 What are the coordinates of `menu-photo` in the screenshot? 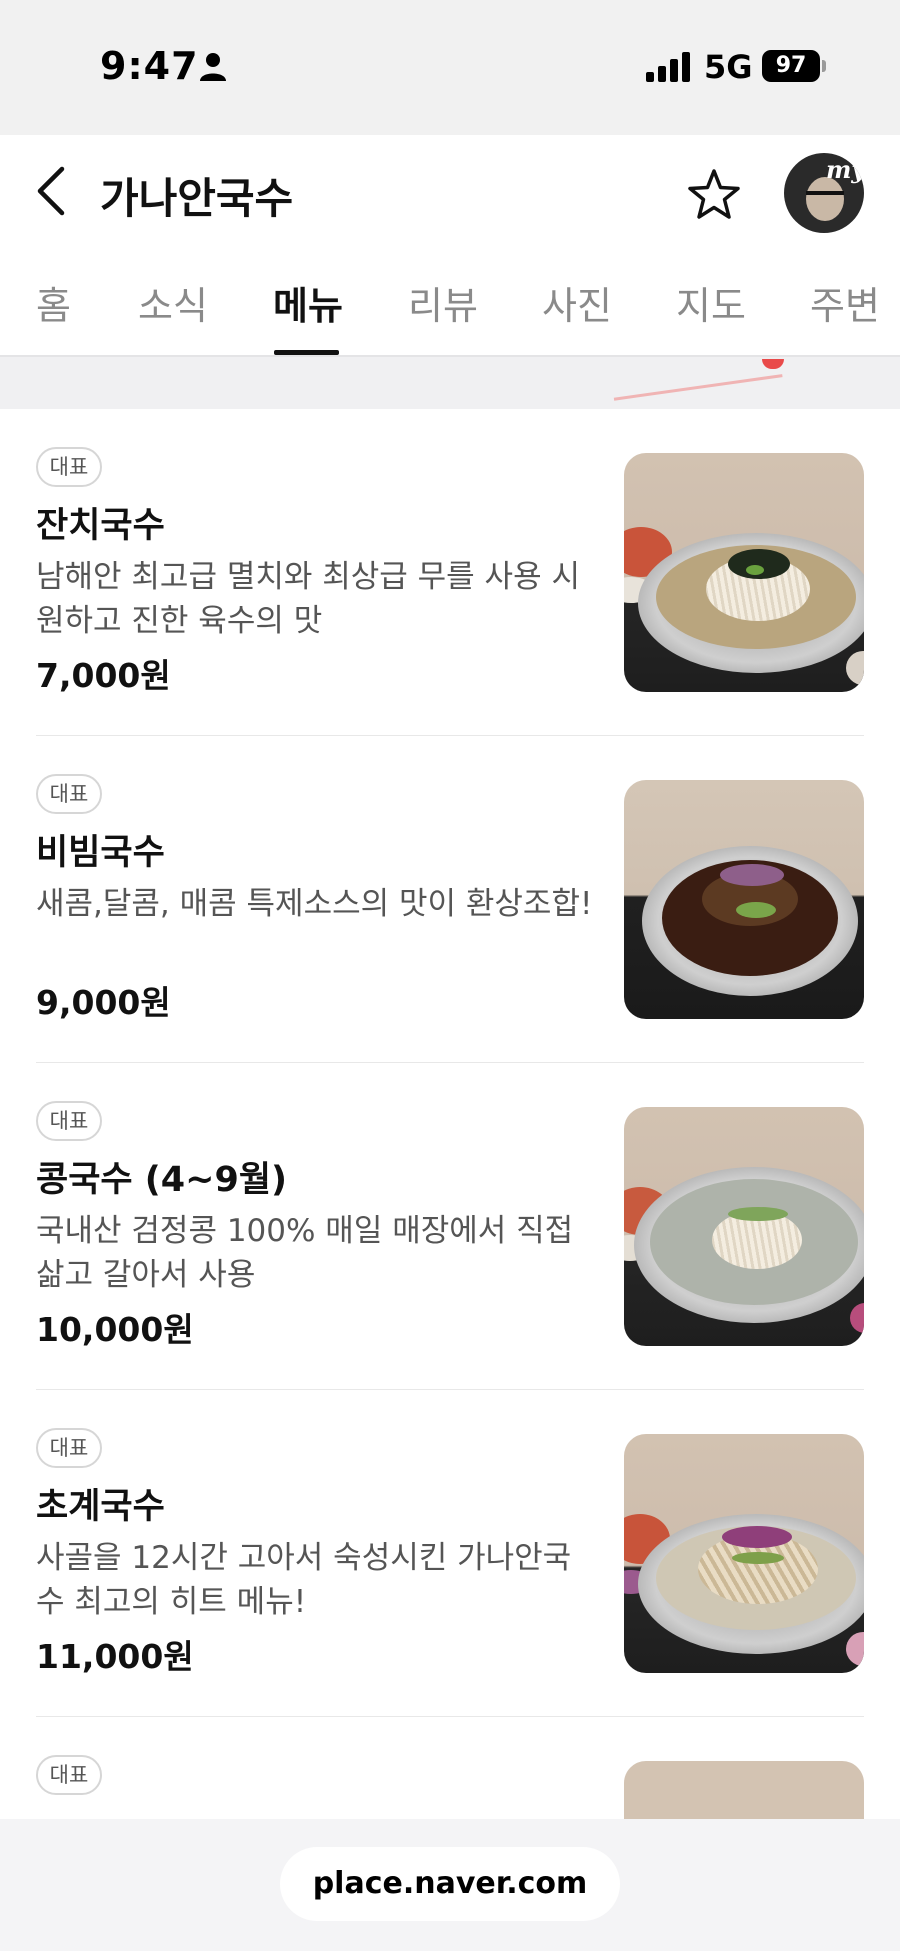 It's located at (744, 1790).